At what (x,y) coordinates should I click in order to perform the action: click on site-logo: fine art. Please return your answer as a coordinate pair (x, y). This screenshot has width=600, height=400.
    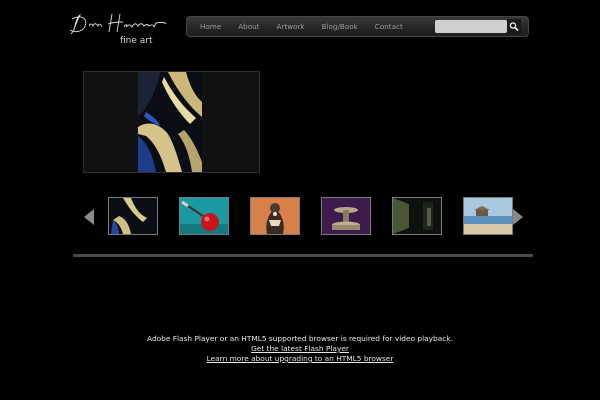
    Looking at the image, I should click on (118, 33).